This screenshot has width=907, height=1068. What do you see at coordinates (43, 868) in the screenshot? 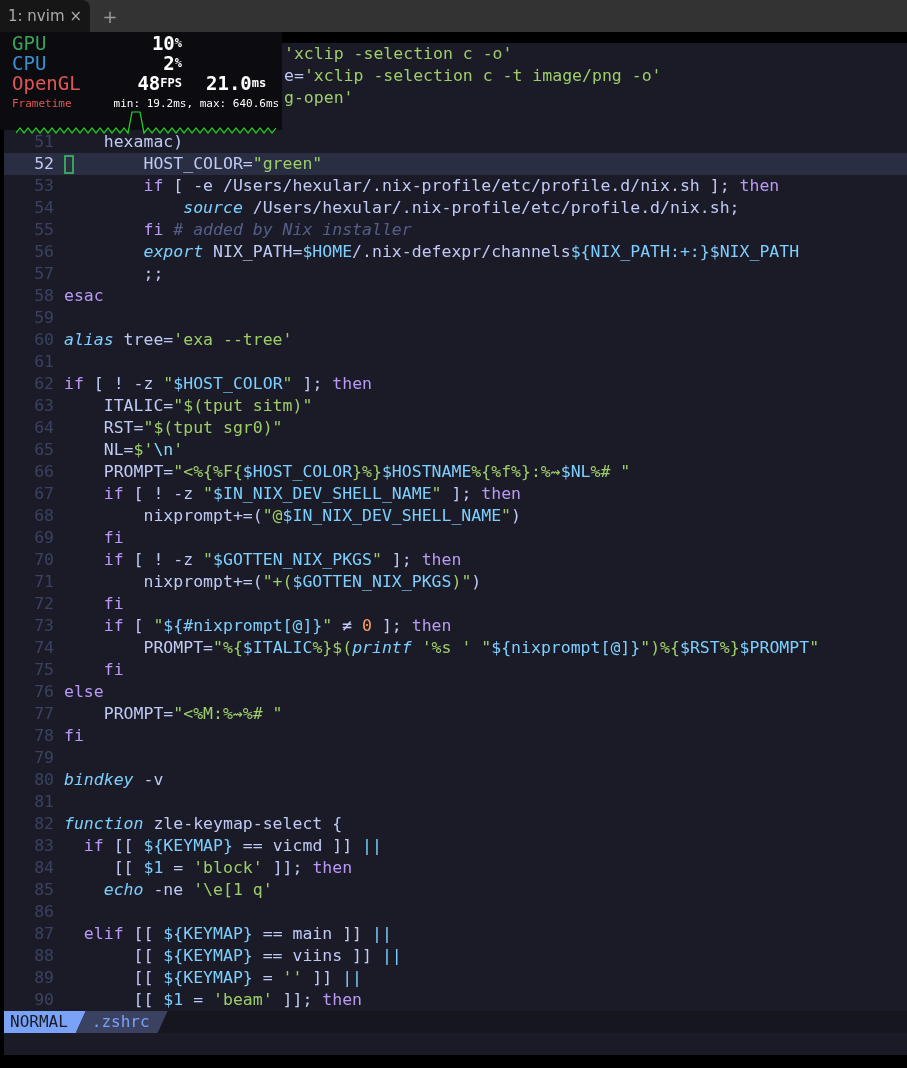
I see `line-number: 84` at bounding box center [43, 868].